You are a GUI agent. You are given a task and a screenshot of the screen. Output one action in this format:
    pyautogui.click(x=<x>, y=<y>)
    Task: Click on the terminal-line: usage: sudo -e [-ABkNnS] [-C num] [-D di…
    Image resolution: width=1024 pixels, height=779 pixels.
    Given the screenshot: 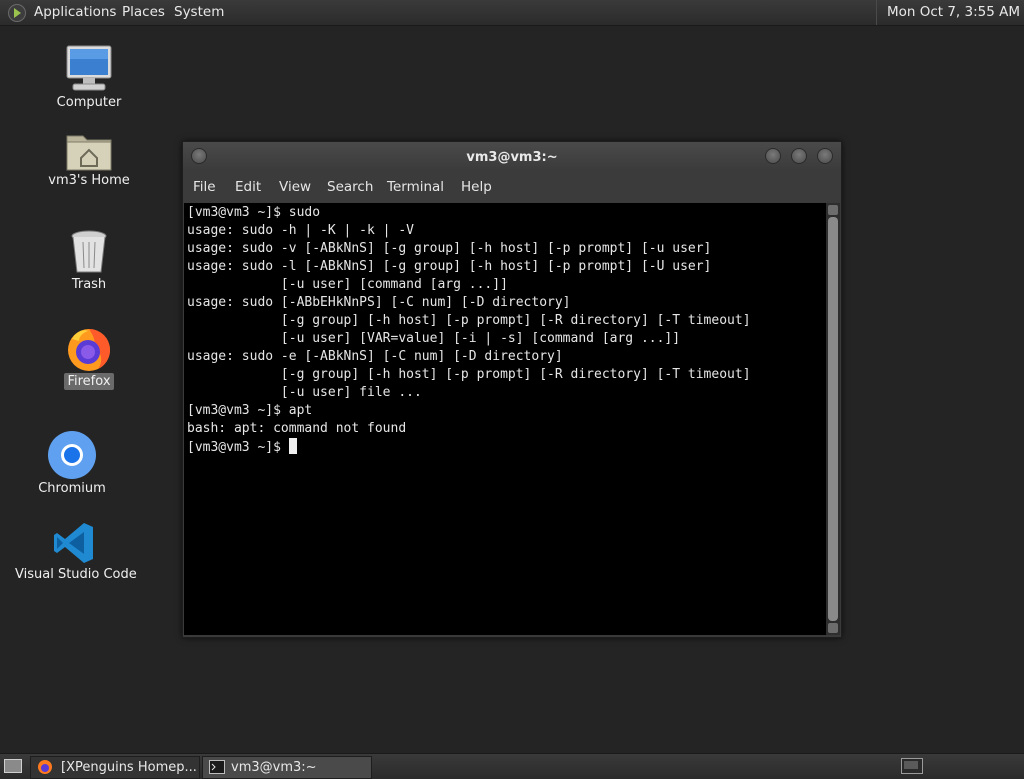 What is the action you would take?
    pyautogui.click(x=375, y=356)
    